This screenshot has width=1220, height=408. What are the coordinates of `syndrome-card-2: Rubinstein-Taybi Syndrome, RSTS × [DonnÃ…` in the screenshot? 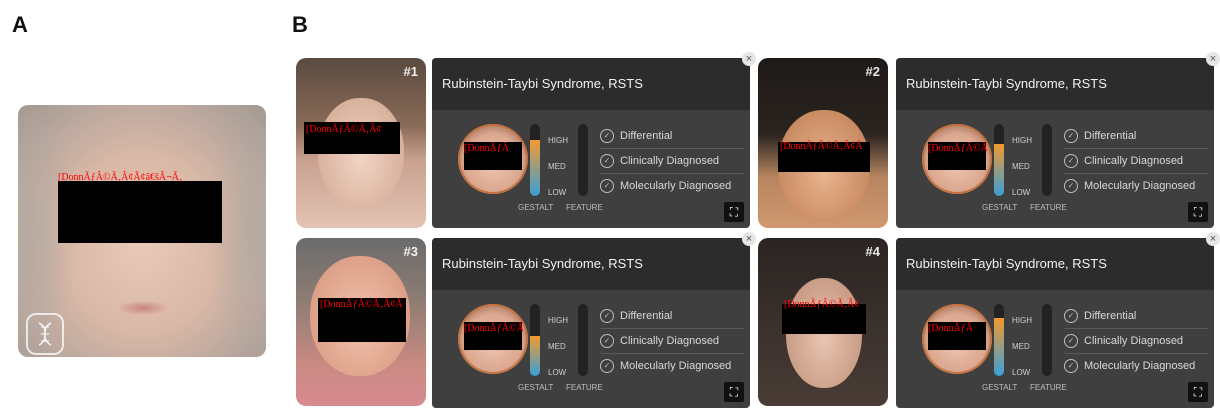 It's located at (1058, 140).